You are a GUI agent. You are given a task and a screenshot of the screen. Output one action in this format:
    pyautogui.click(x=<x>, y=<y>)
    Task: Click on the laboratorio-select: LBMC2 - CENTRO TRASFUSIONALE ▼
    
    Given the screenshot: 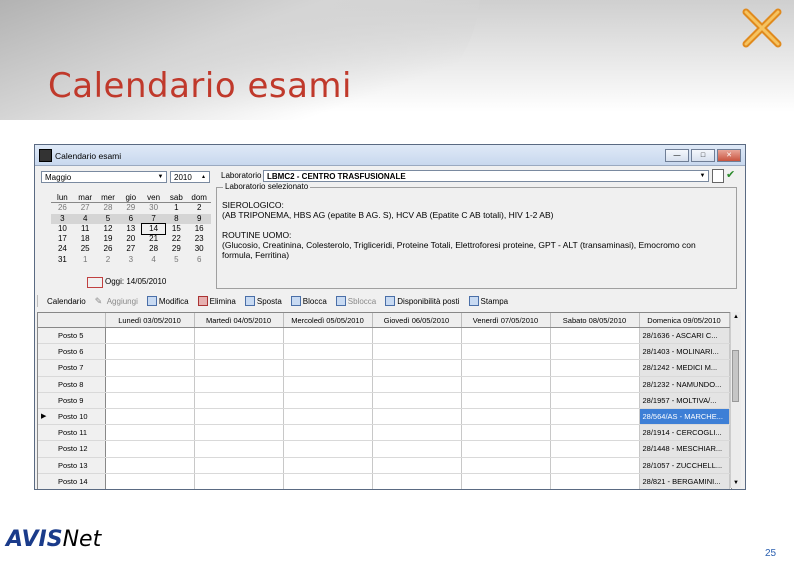 What is the action you would take?
    pyautogui.click(x=486, y=176)
    